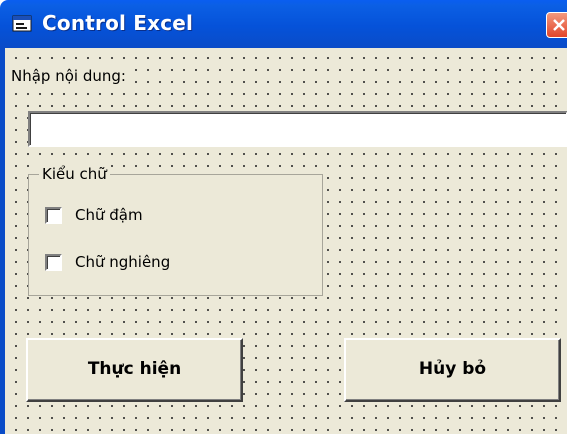 The image size is (567, 434). What do you see at coordinates (122, 262) in the screenshot?
I see `italic-checkbox-label: Chữ nghiêng` at bounding box center [122, 262].